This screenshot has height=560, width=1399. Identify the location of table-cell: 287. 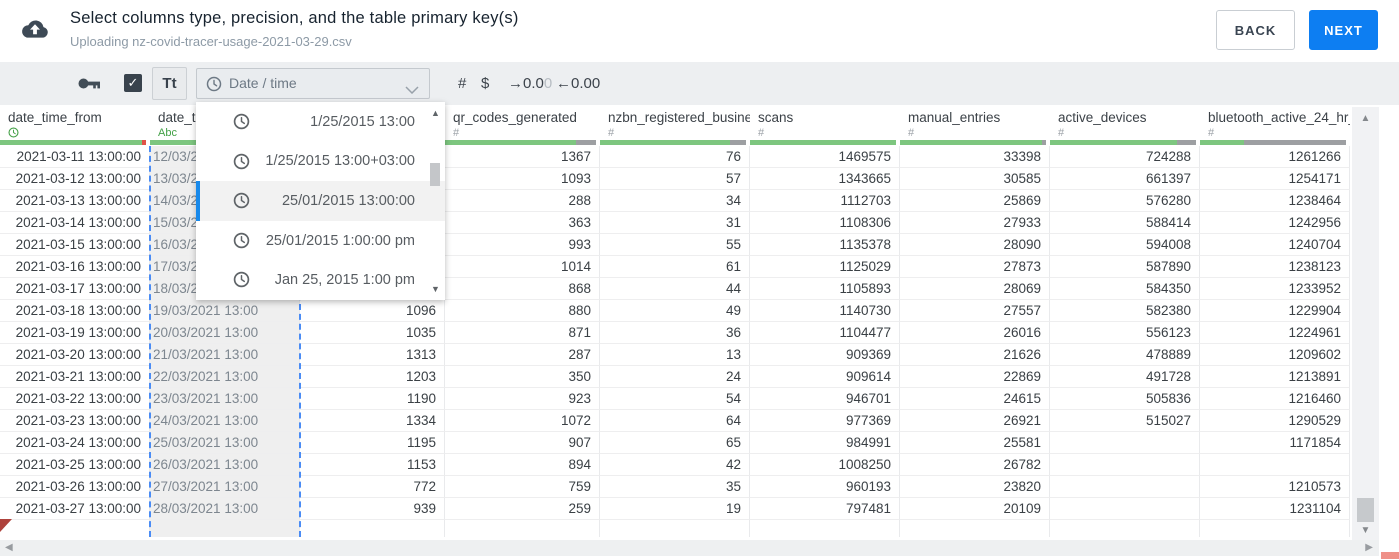
(522, 355).